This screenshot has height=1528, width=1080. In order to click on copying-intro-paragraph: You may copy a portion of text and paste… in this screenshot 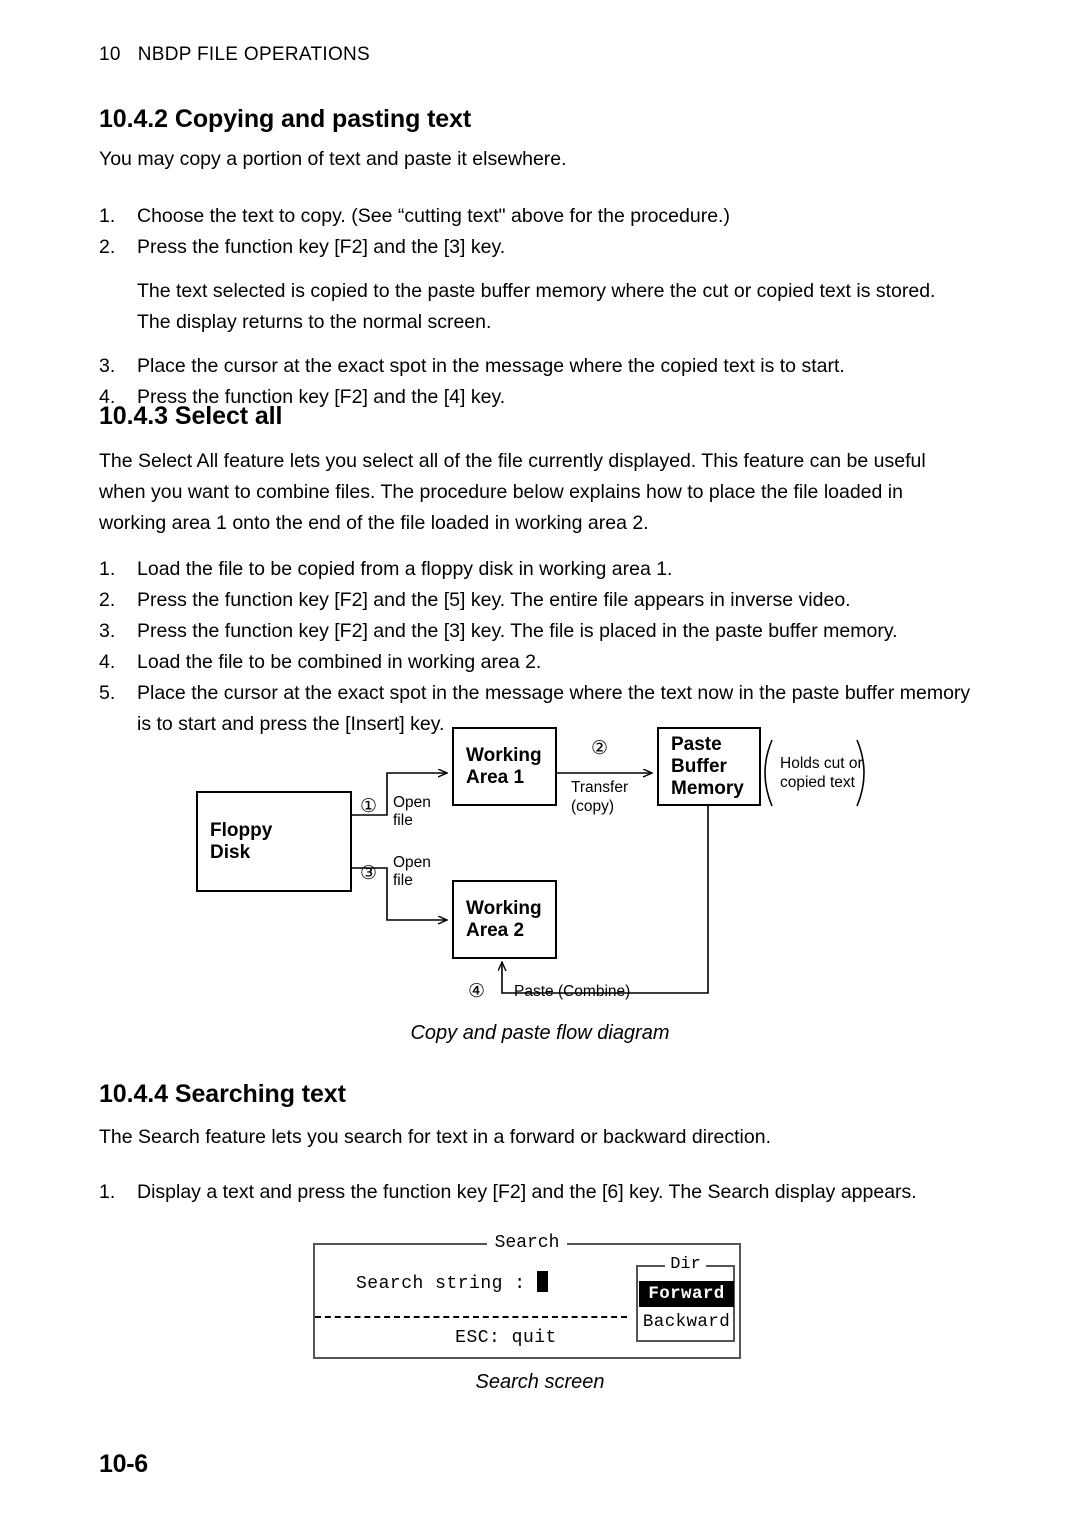, I will do `click(333, 159)`.